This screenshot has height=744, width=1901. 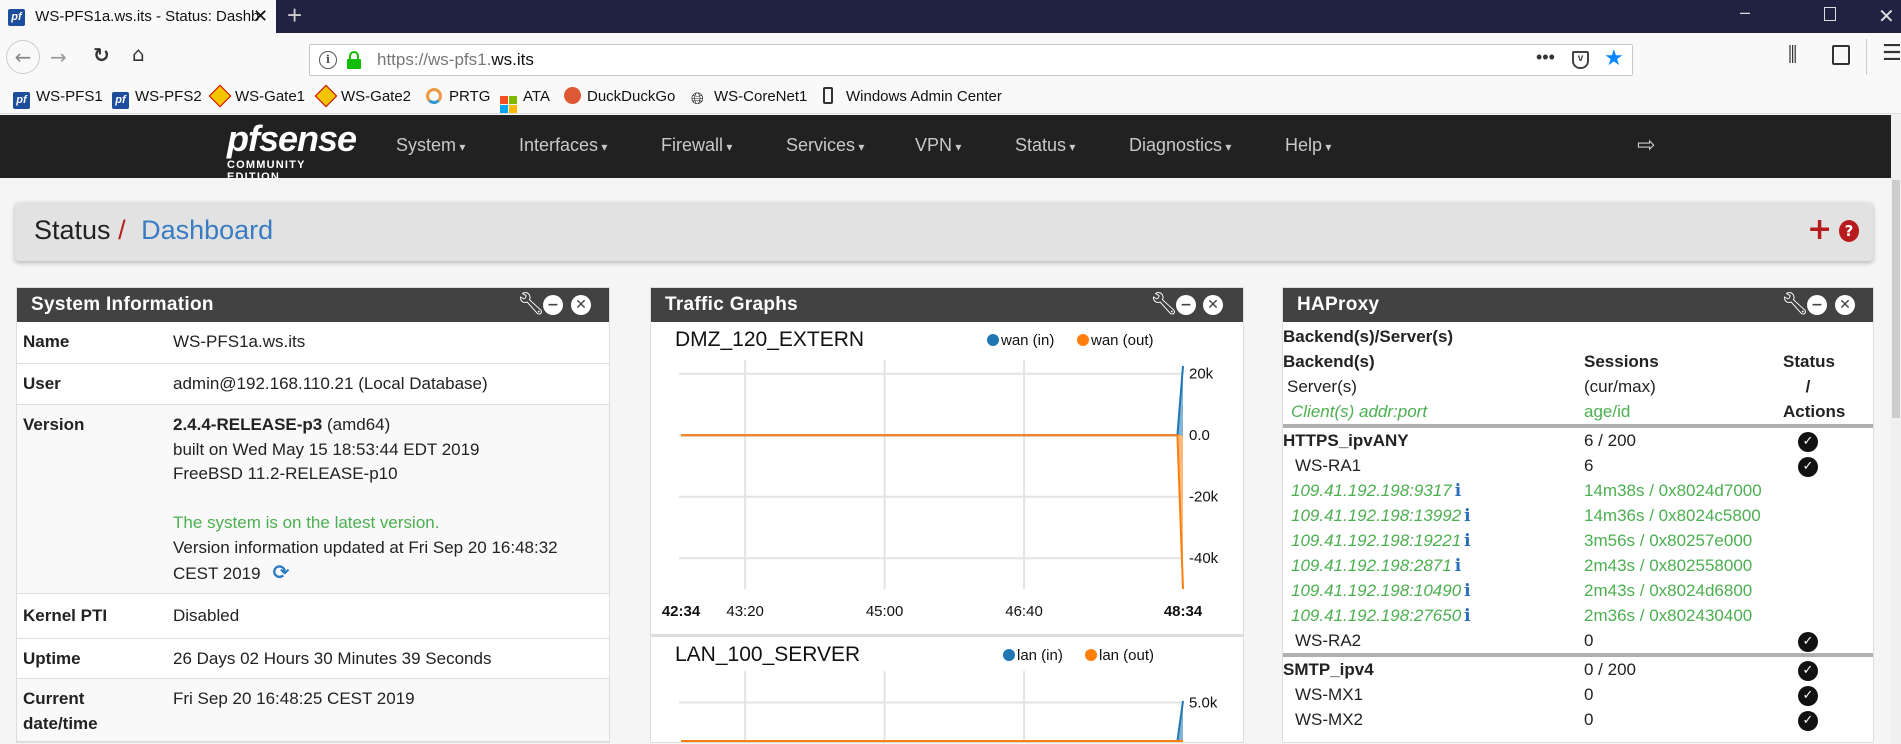 What do you see at coordinates (938, 145) in the screenshot?
I see `menu-vpn: VPN` at bounding box center [938, 145].